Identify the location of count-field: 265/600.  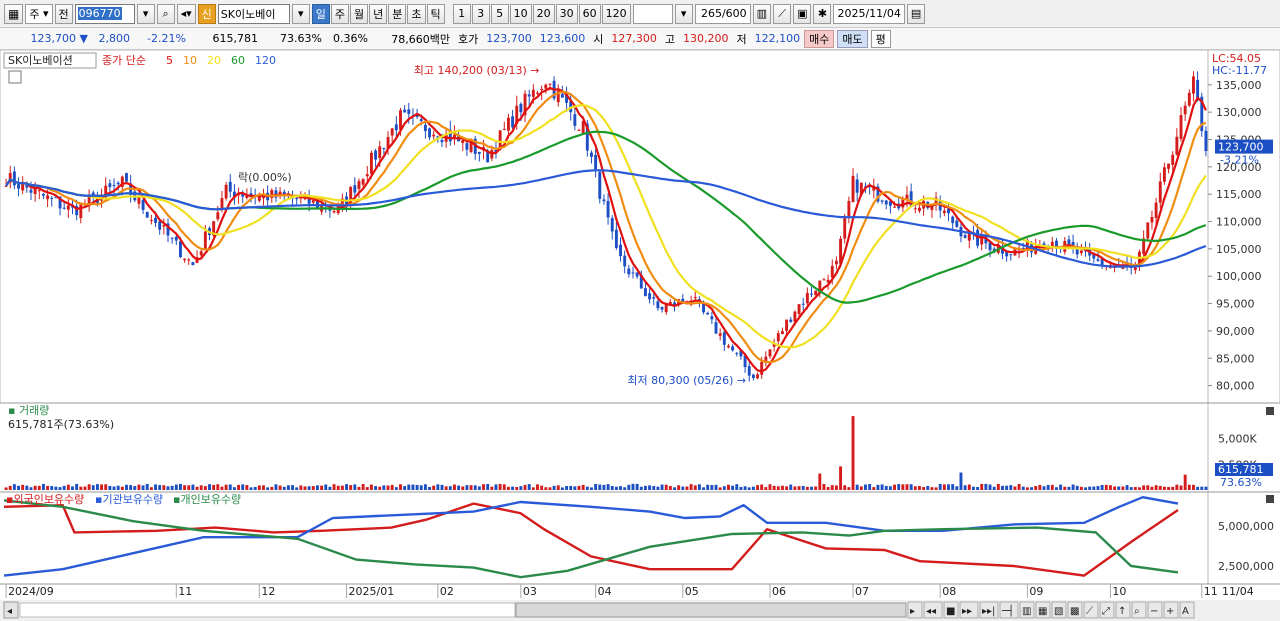
(722, 13).